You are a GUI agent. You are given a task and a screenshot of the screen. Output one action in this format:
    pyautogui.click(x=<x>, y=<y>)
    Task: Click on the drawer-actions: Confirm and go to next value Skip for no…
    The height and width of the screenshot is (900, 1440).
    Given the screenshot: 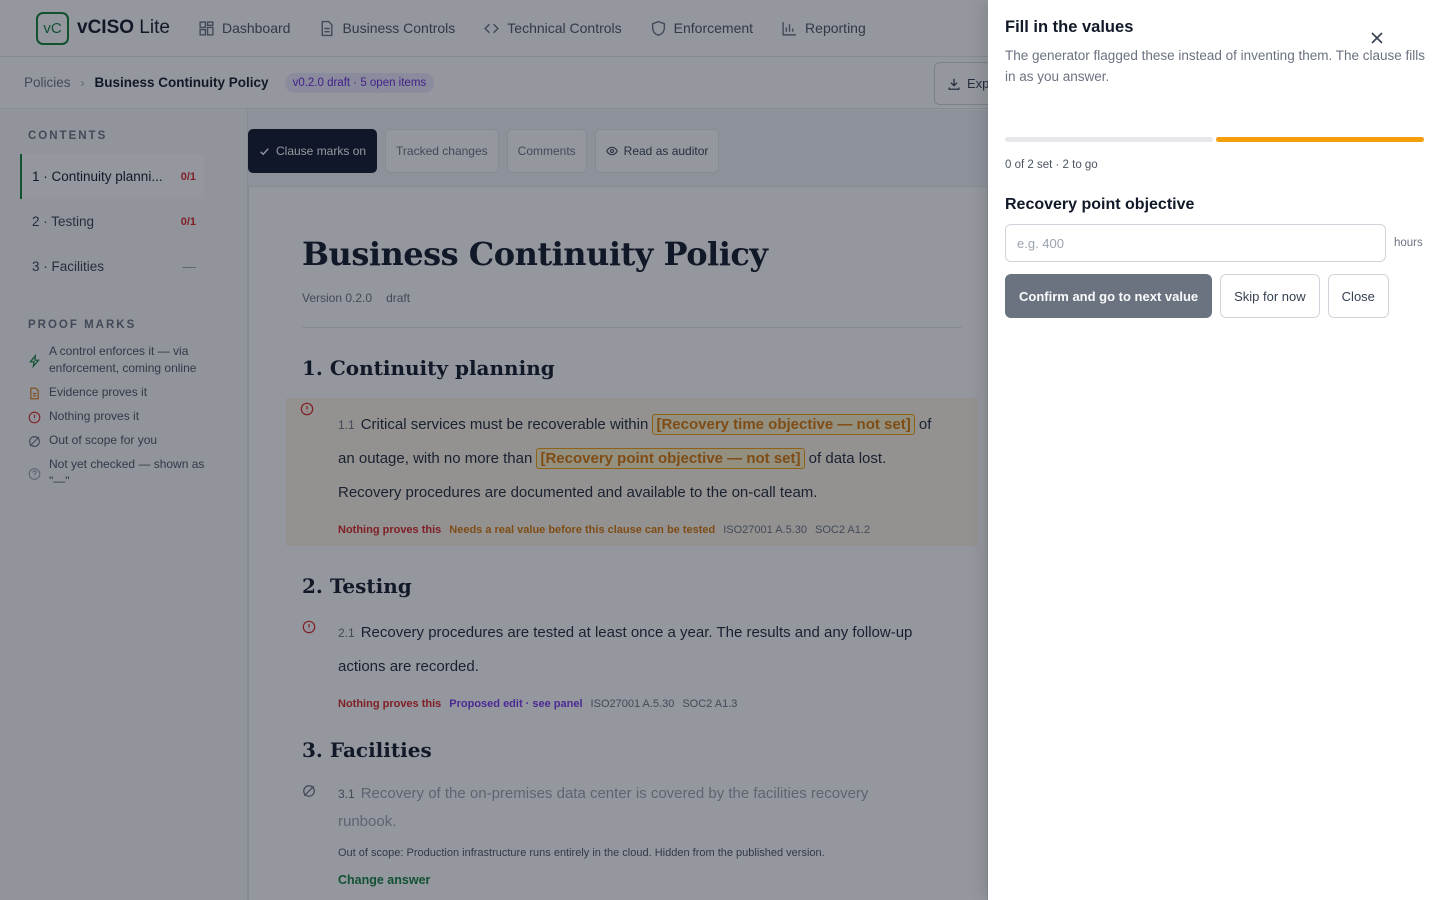 What is the action you would take?
    pyautogui.click(x=1214, y=296)
    